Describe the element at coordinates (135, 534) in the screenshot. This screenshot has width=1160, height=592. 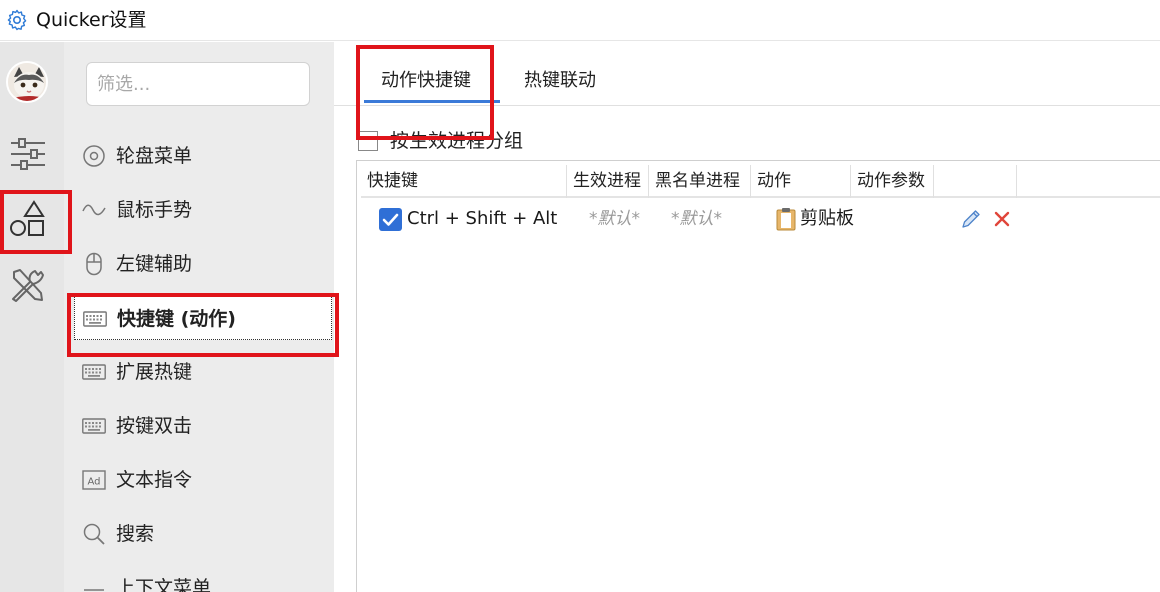
I see `sidebar-item-label: 搜索` at that location.